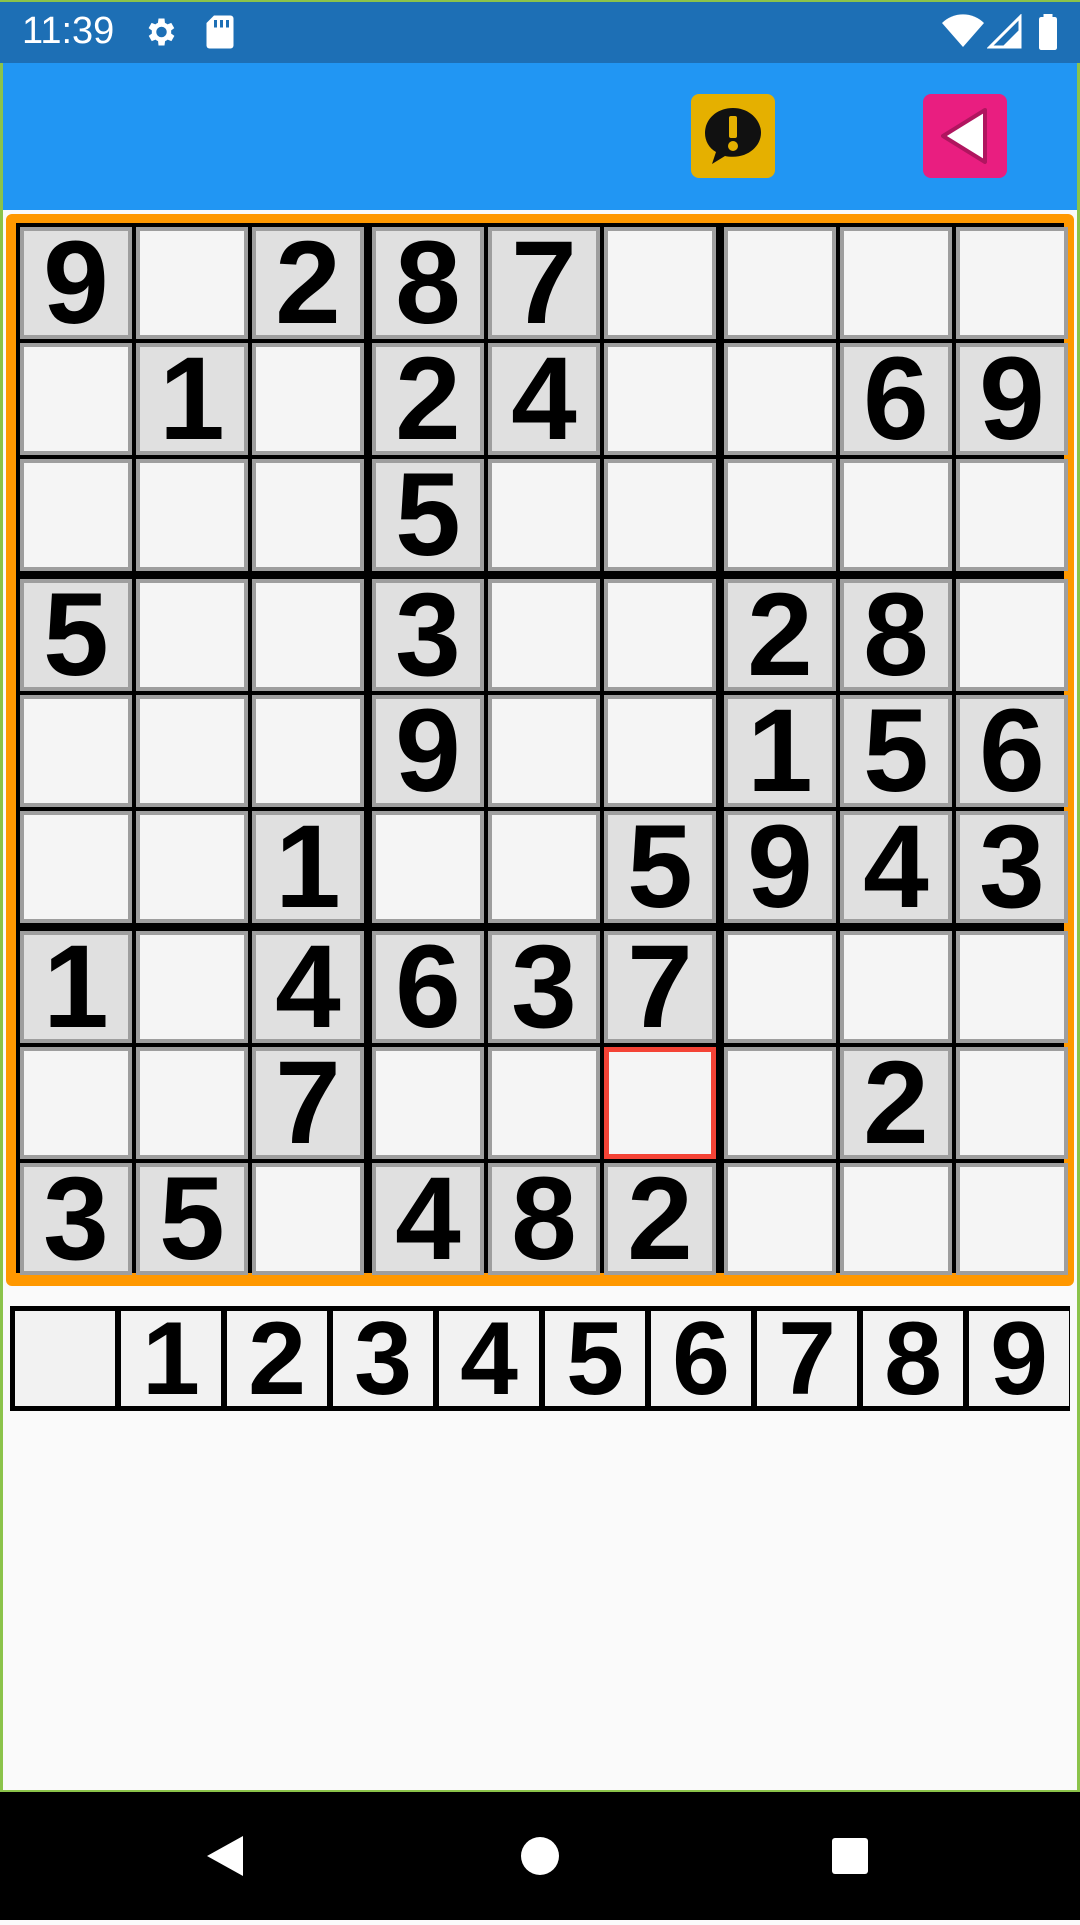 The image size is (1080, 1925). What do you see at coordinates (660, 1103) in the screenshot?
I see `selected-cell` at bounding box center [660, 1103].